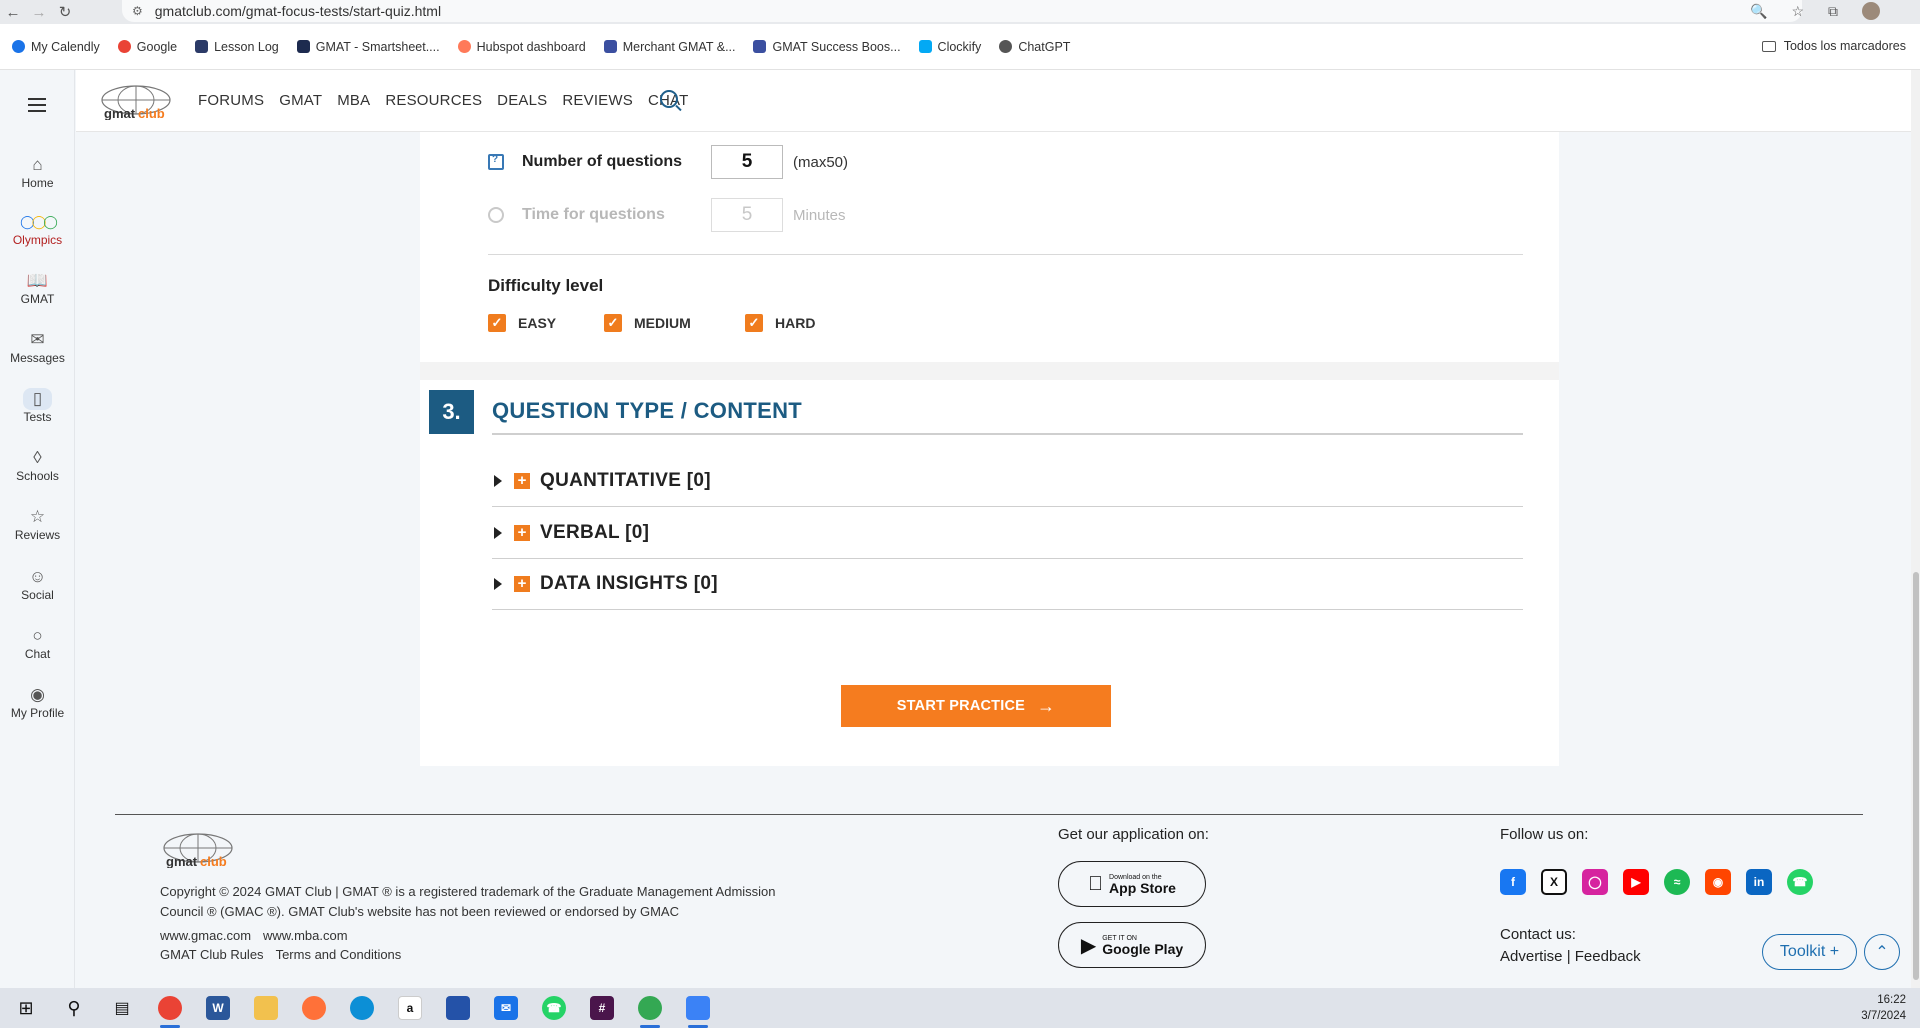  Describe the element at coordinates (1833, 46) in the screenshot. I see `all-bookmarks-folder: Todos los marcadores` at that location.